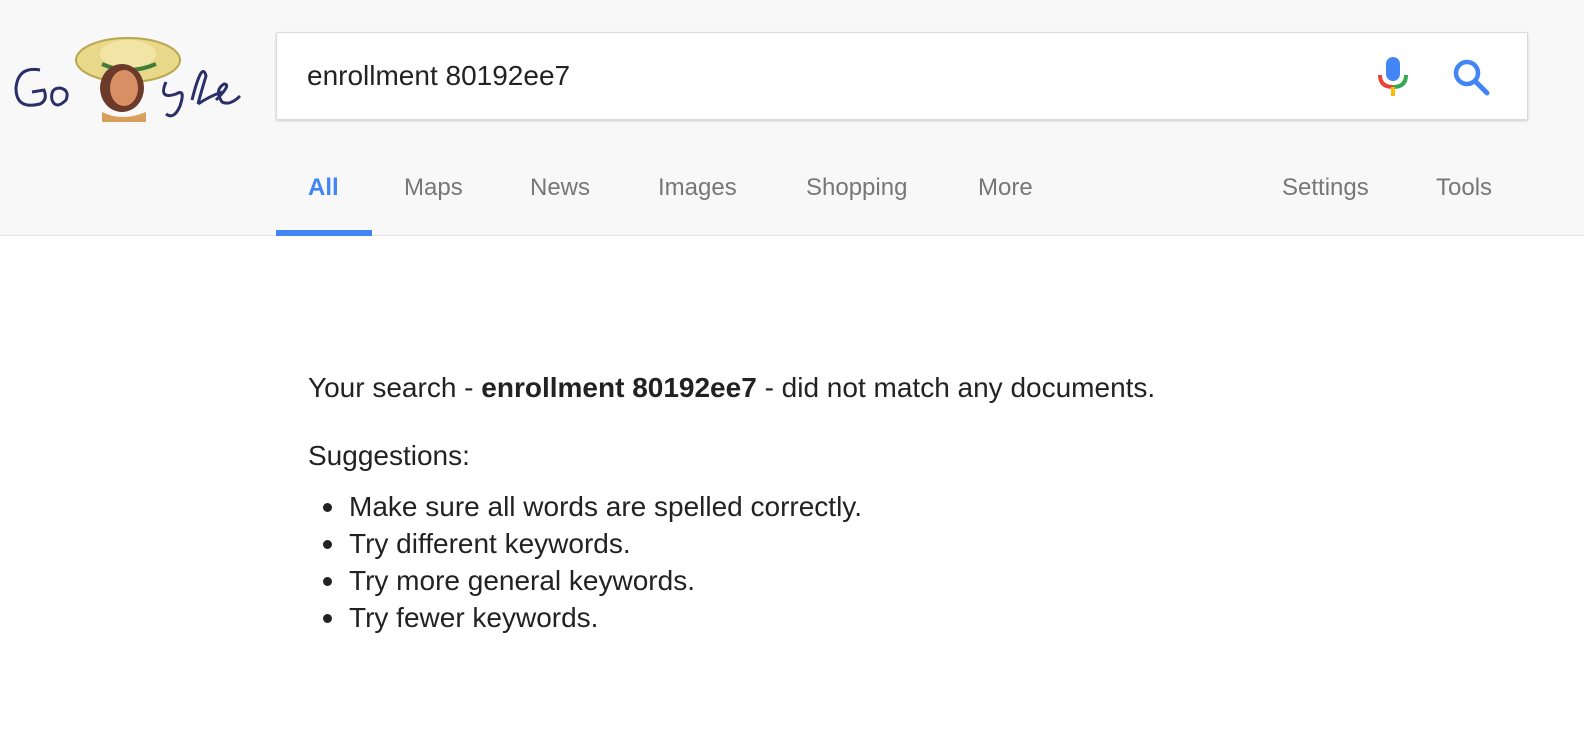  I want to click on tab-all: All, so click(323, 188).